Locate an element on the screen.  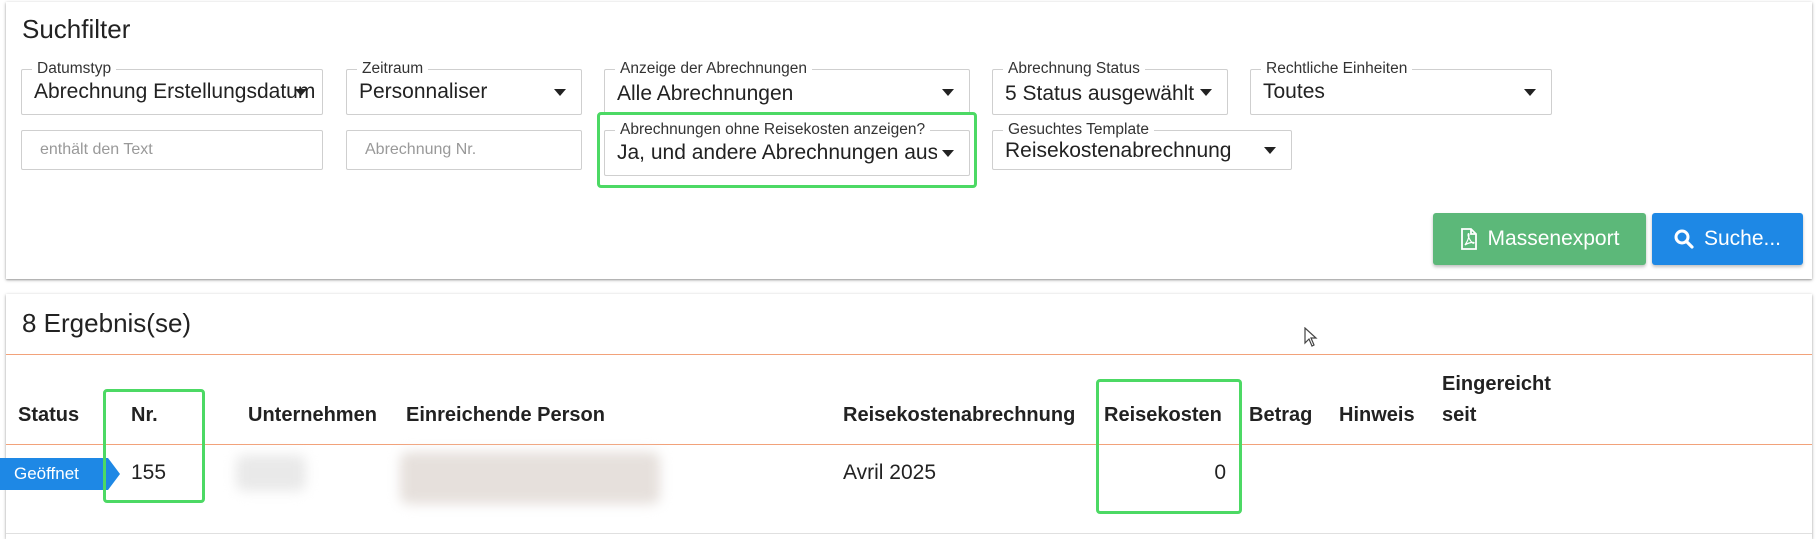
nr-search-input is located at coordinates (464, 150).